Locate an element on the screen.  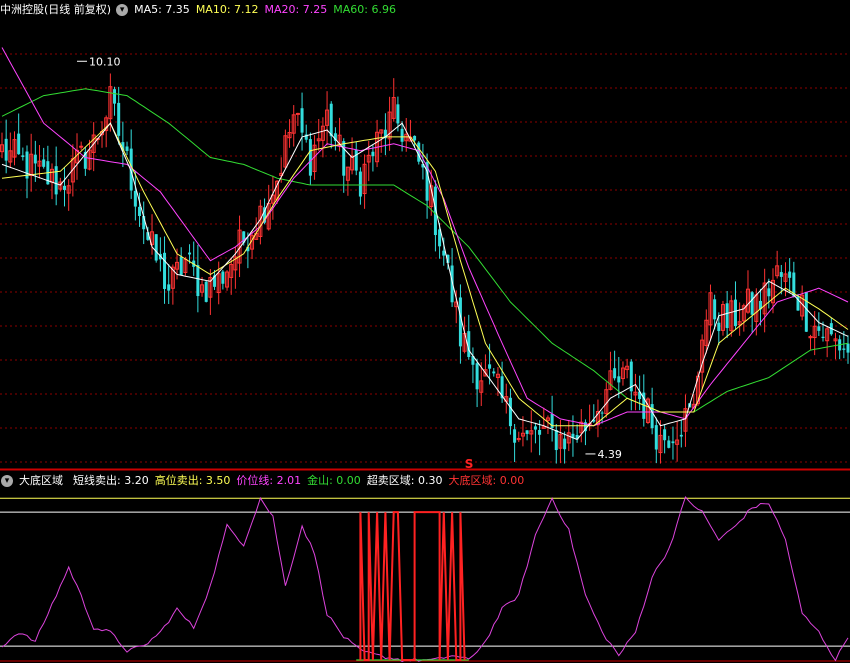
main-title: 中洲控股(日线 前复权) is located at coordinates (56, 9).